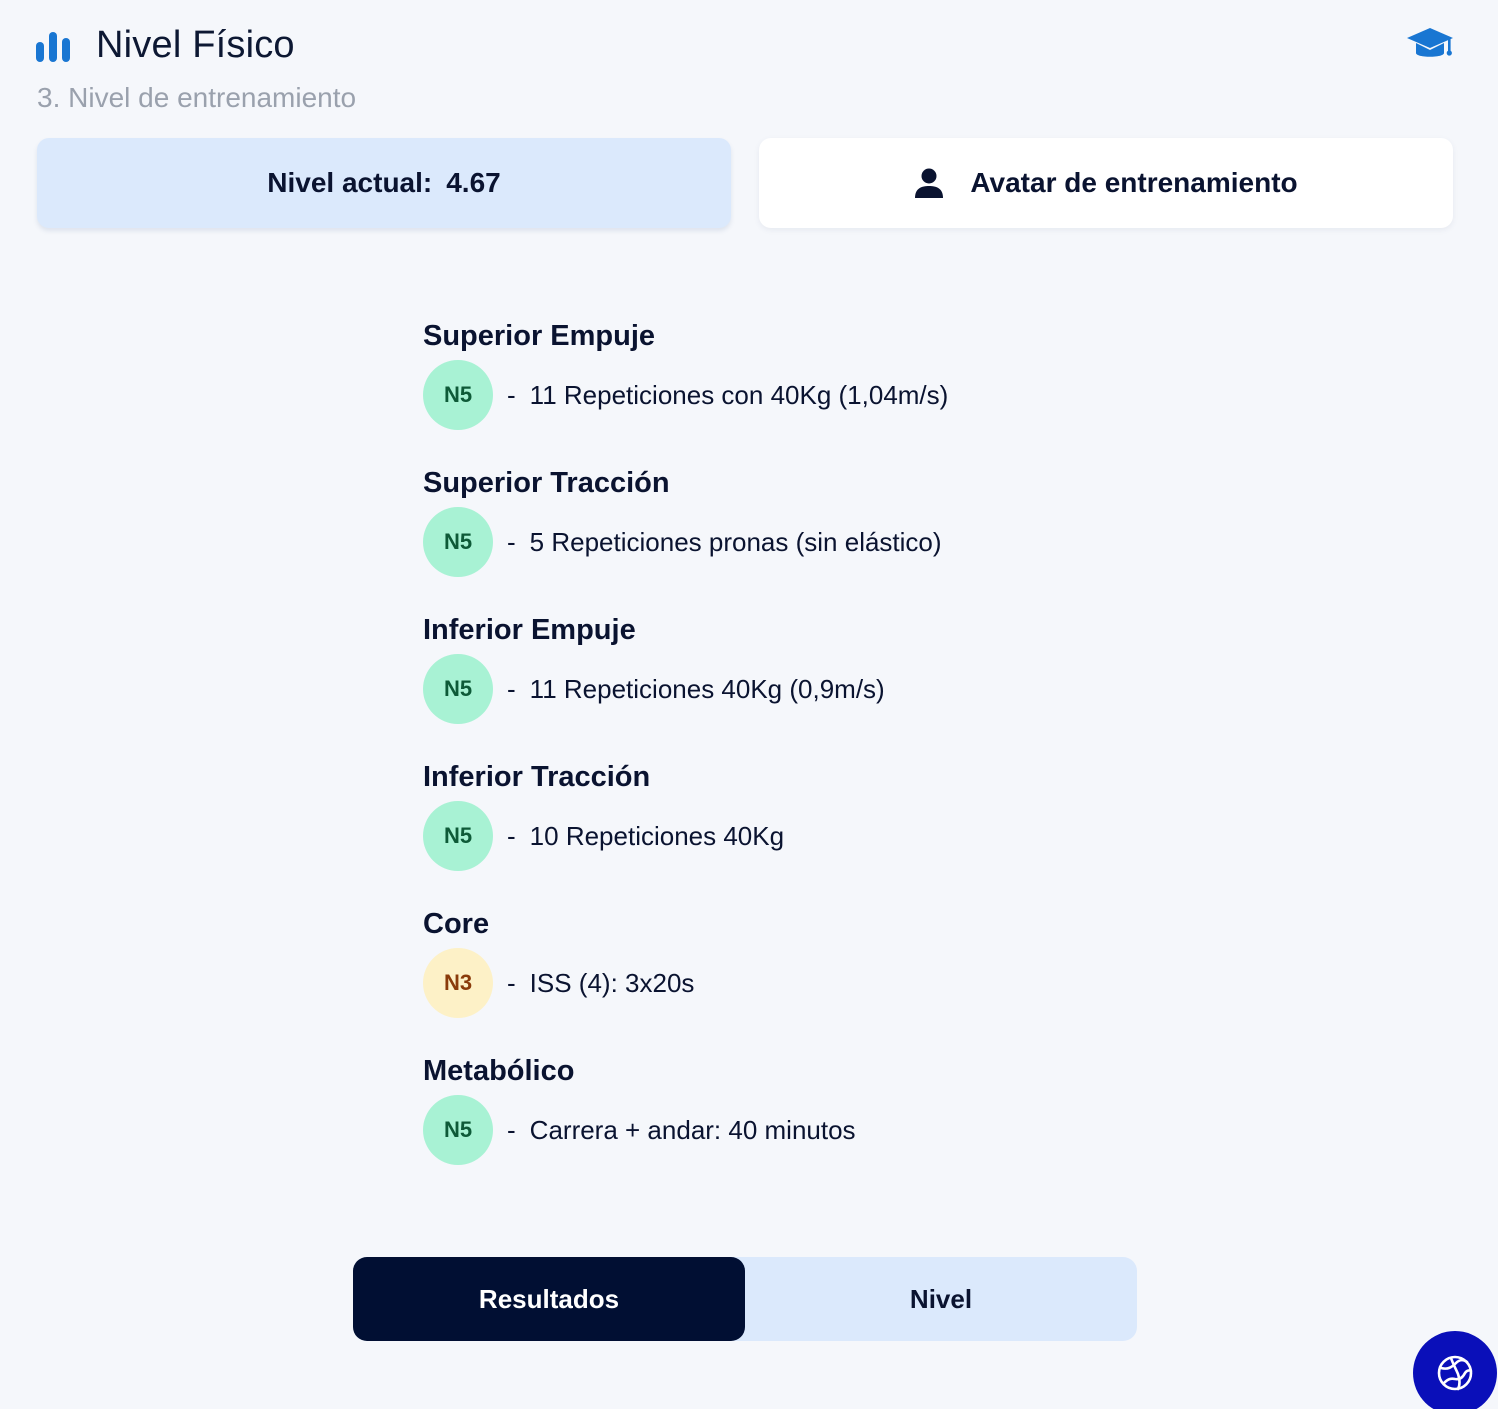 The image size is (1498, 1419). I want to click on globe-icon, so click(1455, 1373).